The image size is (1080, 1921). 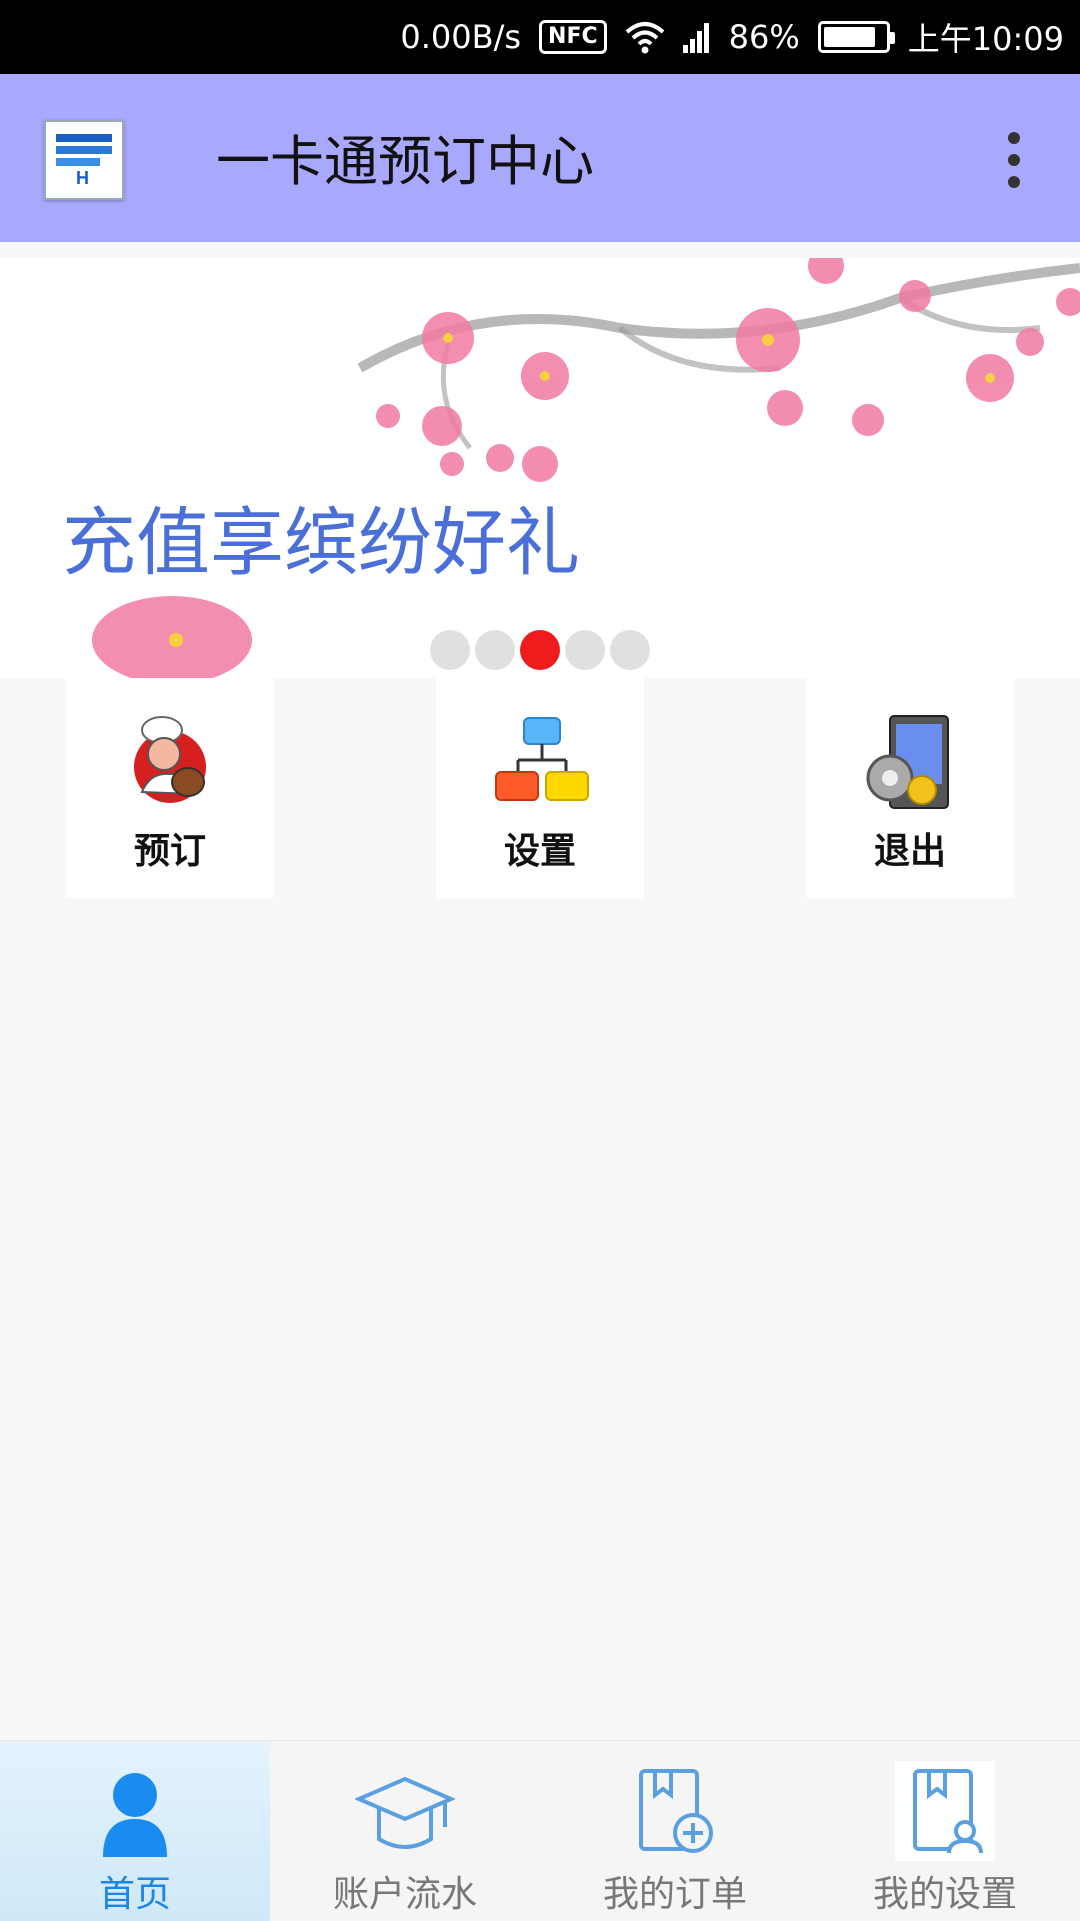 I want to click on signal-icon, so click(x=696, y=37).